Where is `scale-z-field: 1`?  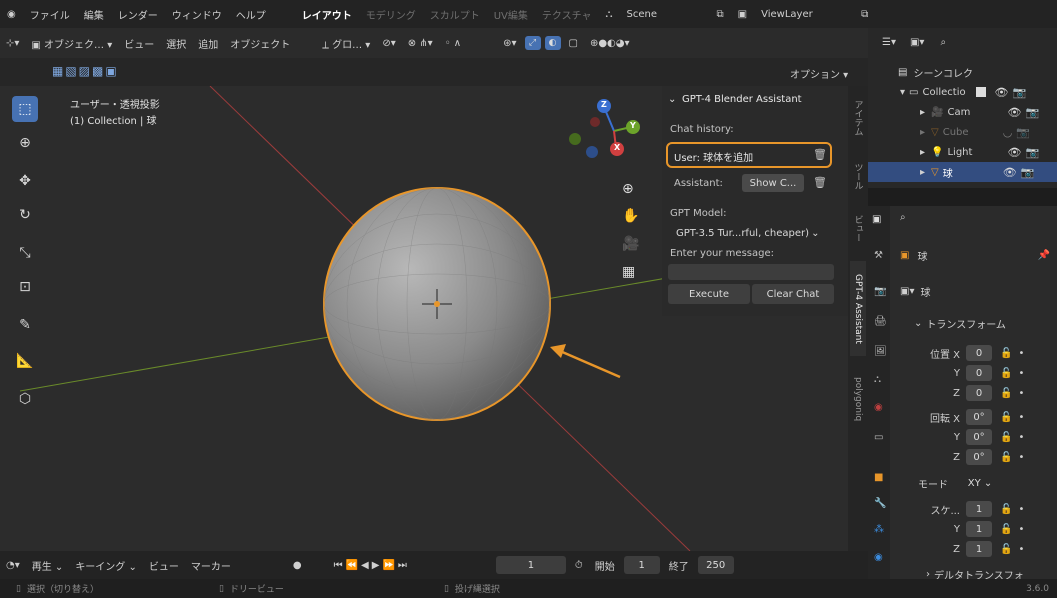
scale-z-field: 1 is located at coordinates (979, 549).